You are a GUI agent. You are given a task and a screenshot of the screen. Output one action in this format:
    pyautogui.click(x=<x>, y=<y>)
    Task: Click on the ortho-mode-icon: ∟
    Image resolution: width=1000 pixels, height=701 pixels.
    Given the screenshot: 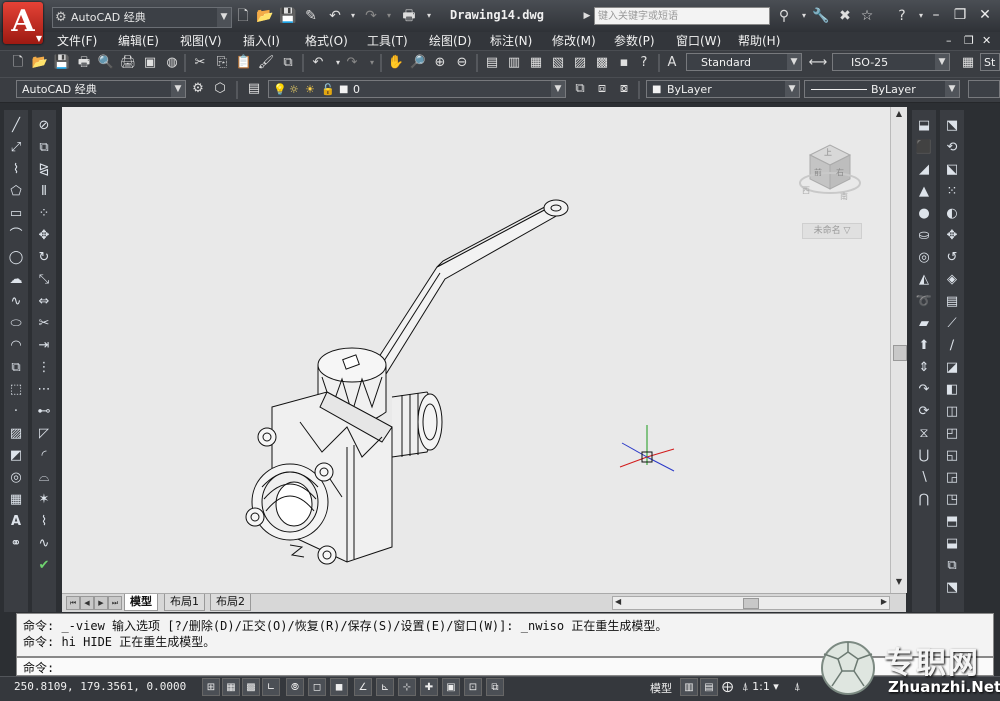 What is the action you would take?
    pyautogui.click(x=271, y=687)
    